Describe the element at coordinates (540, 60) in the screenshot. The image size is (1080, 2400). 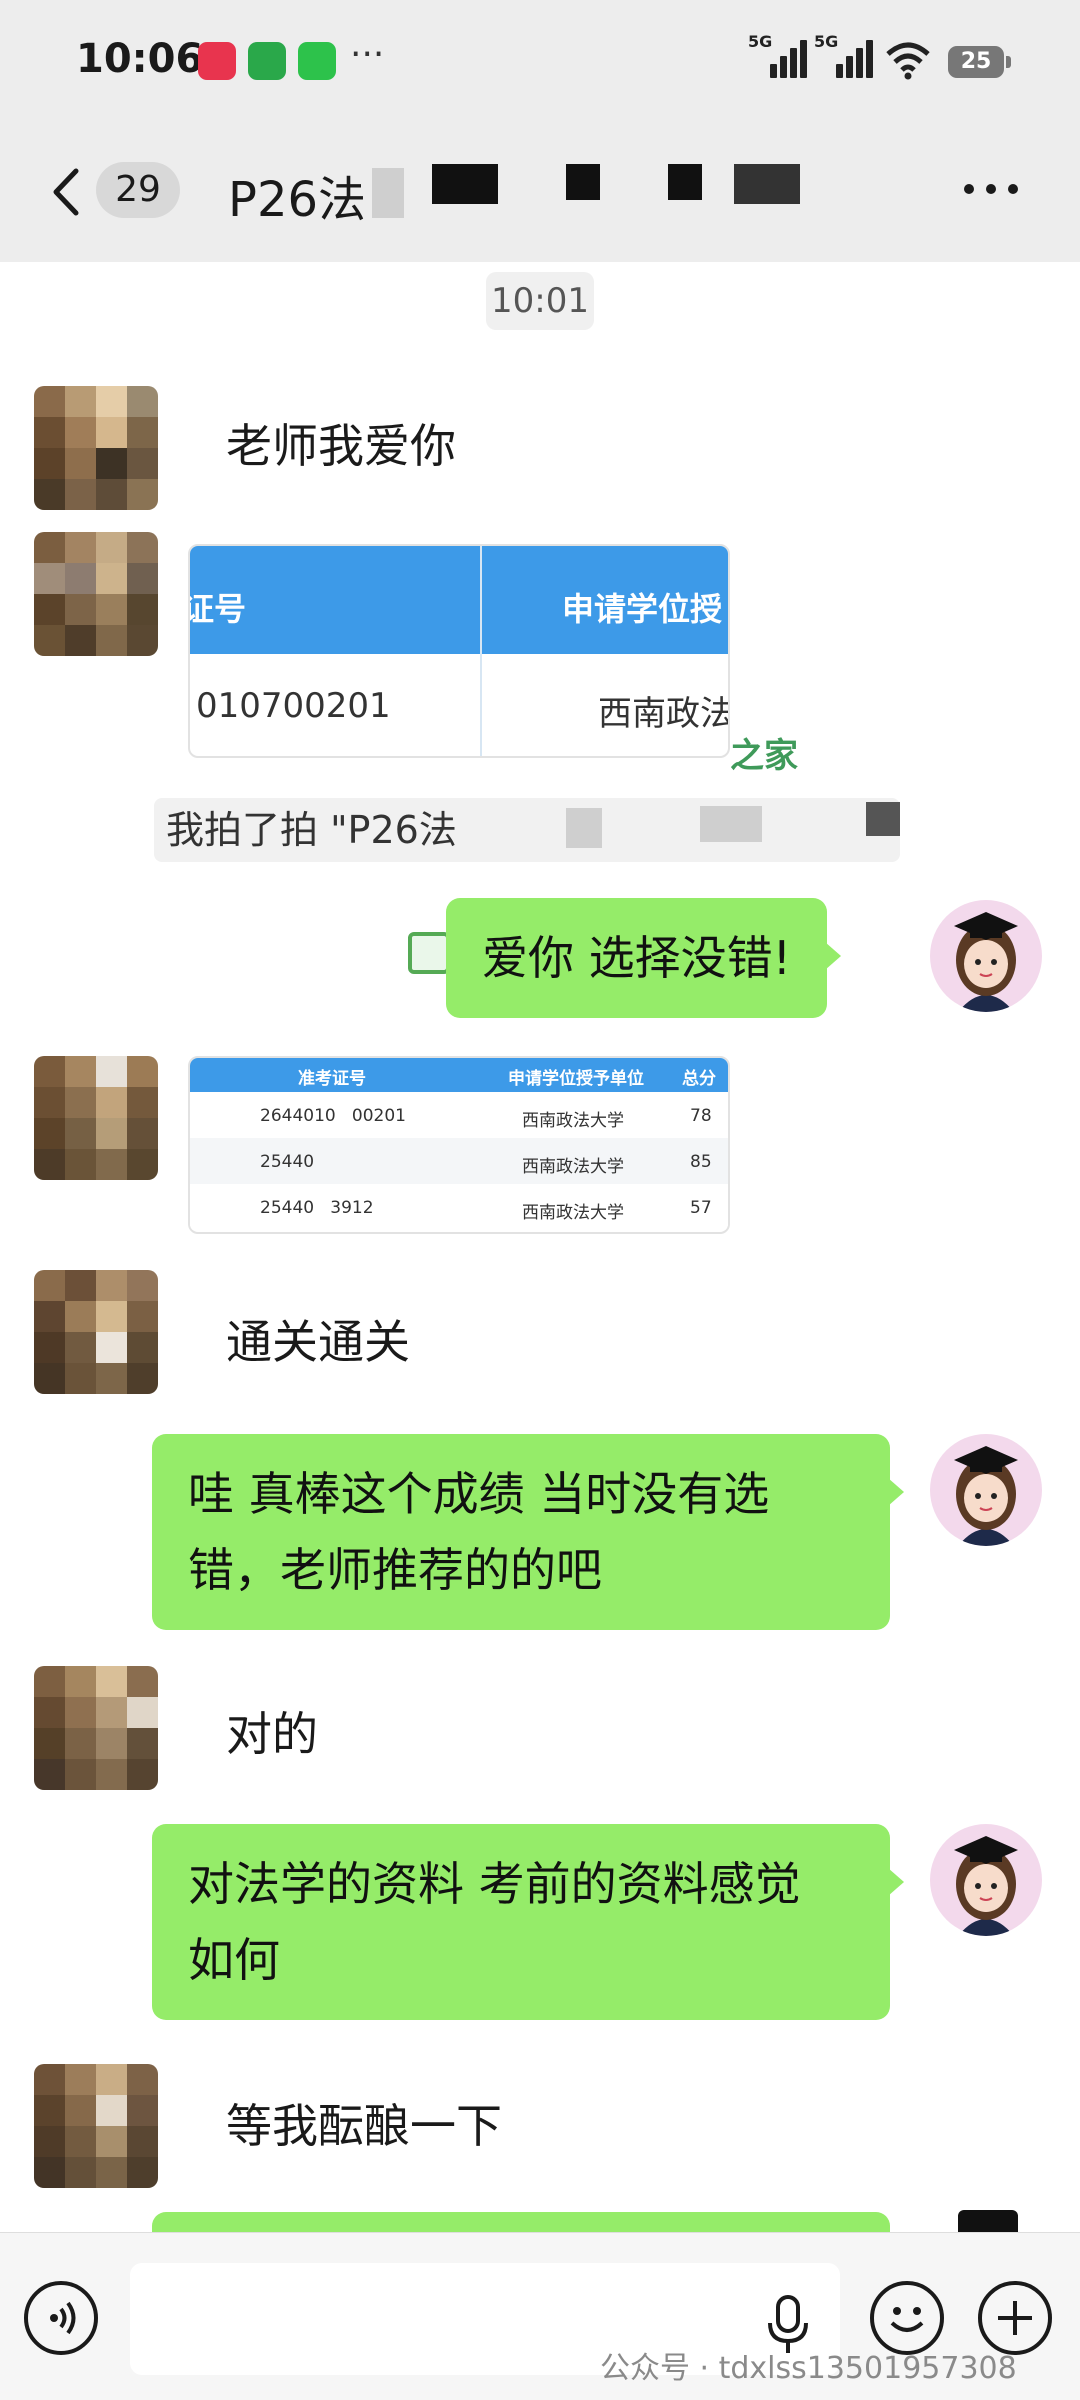
I see `status-bar: 10:06 ··· 5G 5G 25` at that location.